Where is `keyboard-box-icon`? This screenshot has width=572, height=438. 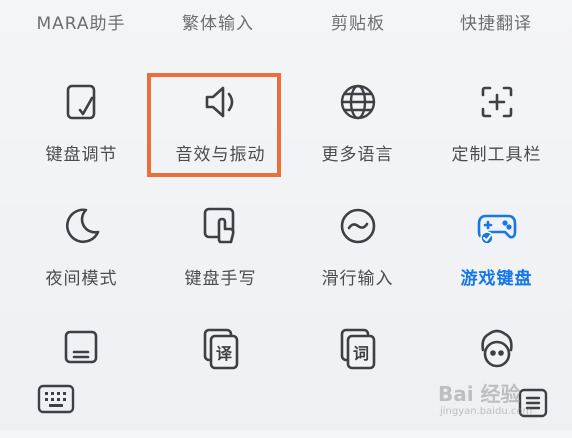
keyboard-box-icon is located at coordinates (82, 350).